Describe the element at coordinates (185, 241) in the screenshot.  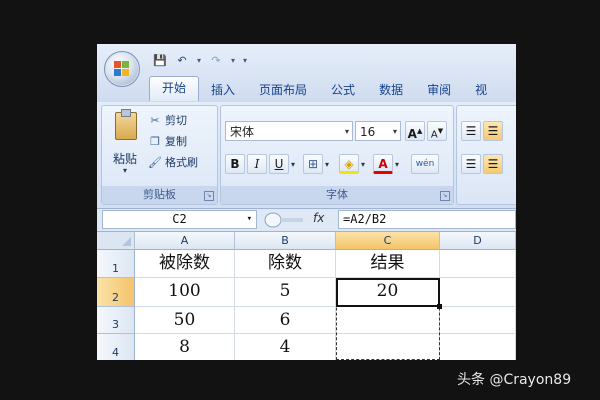
I see `column-header-a: A` at that location.